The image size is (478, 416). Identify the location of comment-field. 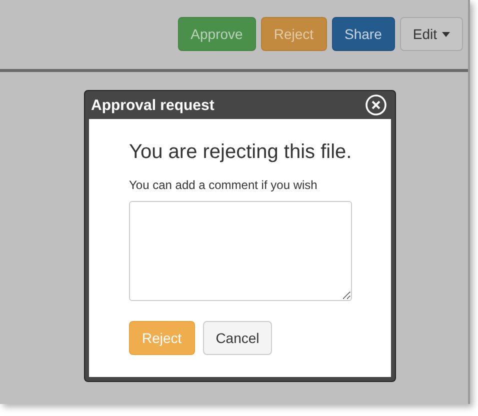
(240, 251).